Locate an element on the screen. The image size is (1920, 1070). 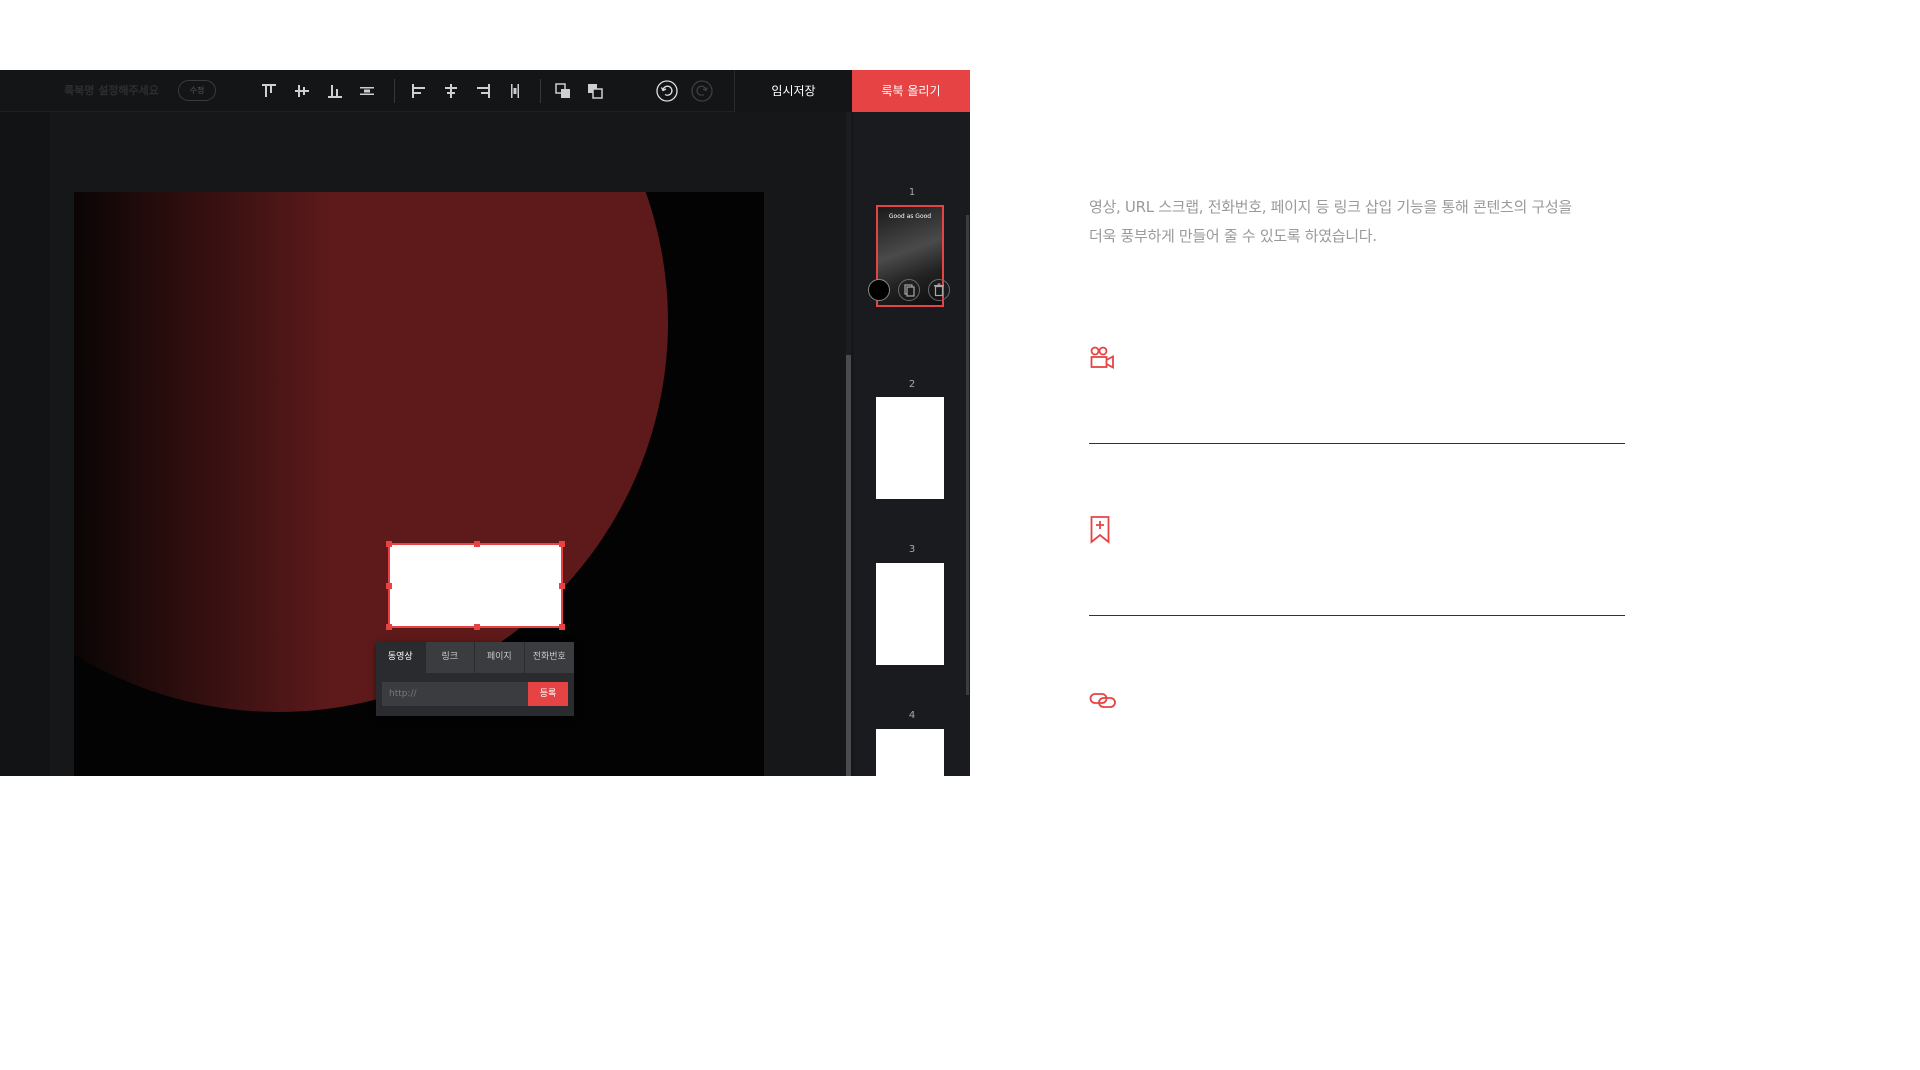
page-number: 3 is located at coordinates (912, 549).